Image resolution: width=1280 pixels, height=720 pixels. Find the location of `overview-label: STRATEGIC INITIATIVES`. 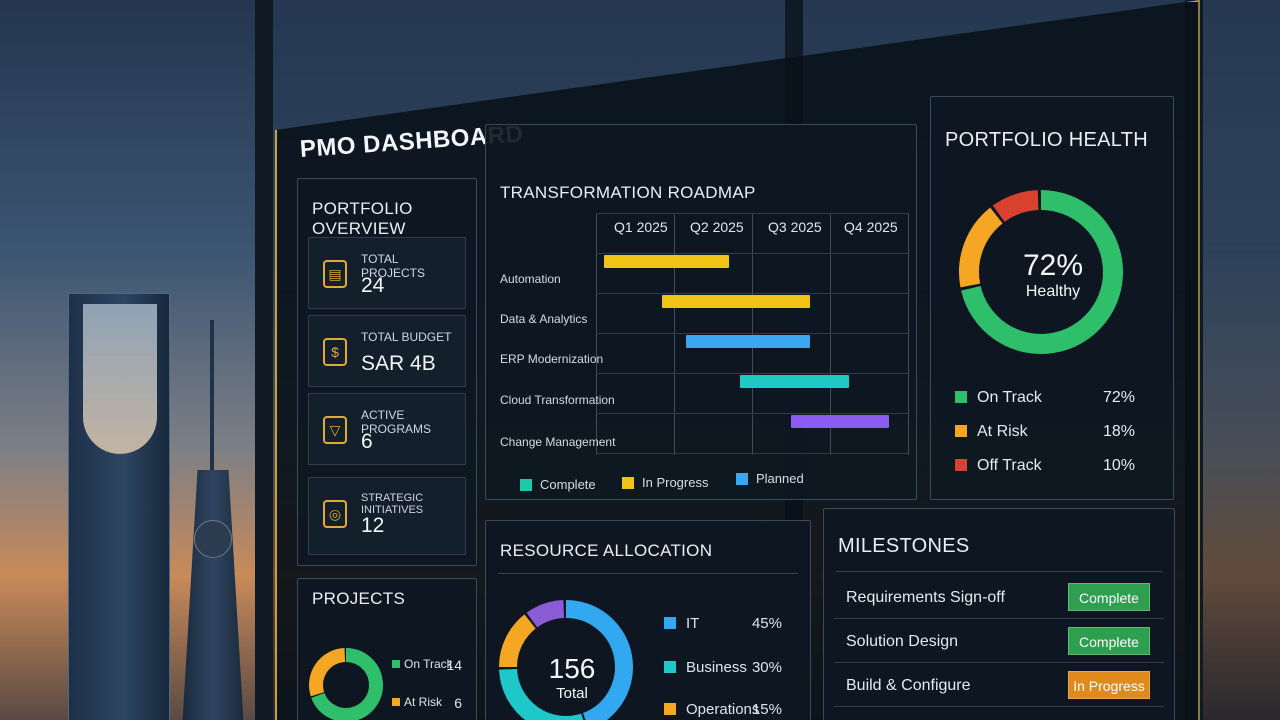

overview-label: STRATEGIC INITIATIVES is located at coordinates (392, 504).